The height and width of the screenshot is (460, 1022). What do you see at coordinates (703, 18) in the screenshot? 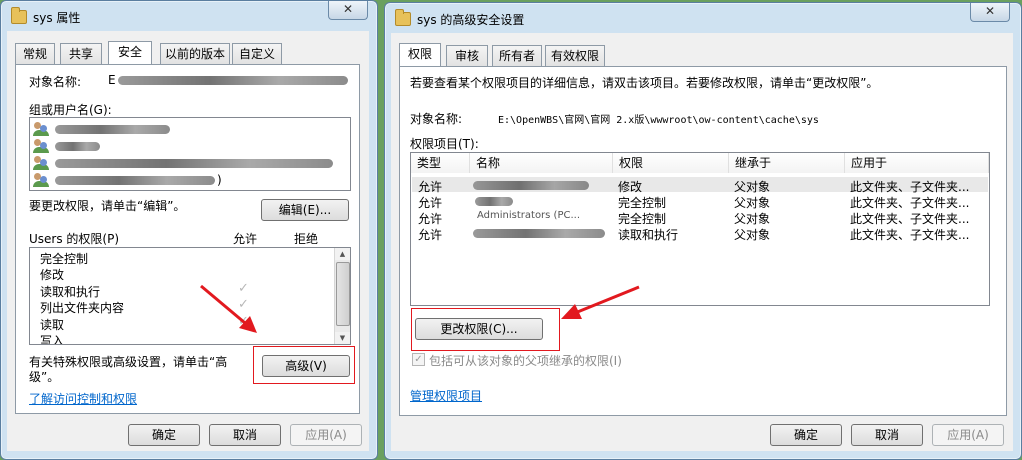
I see `advanced-security-titlebar: sys 的高级安全设置 ✕` at bounding box center [703, 18].